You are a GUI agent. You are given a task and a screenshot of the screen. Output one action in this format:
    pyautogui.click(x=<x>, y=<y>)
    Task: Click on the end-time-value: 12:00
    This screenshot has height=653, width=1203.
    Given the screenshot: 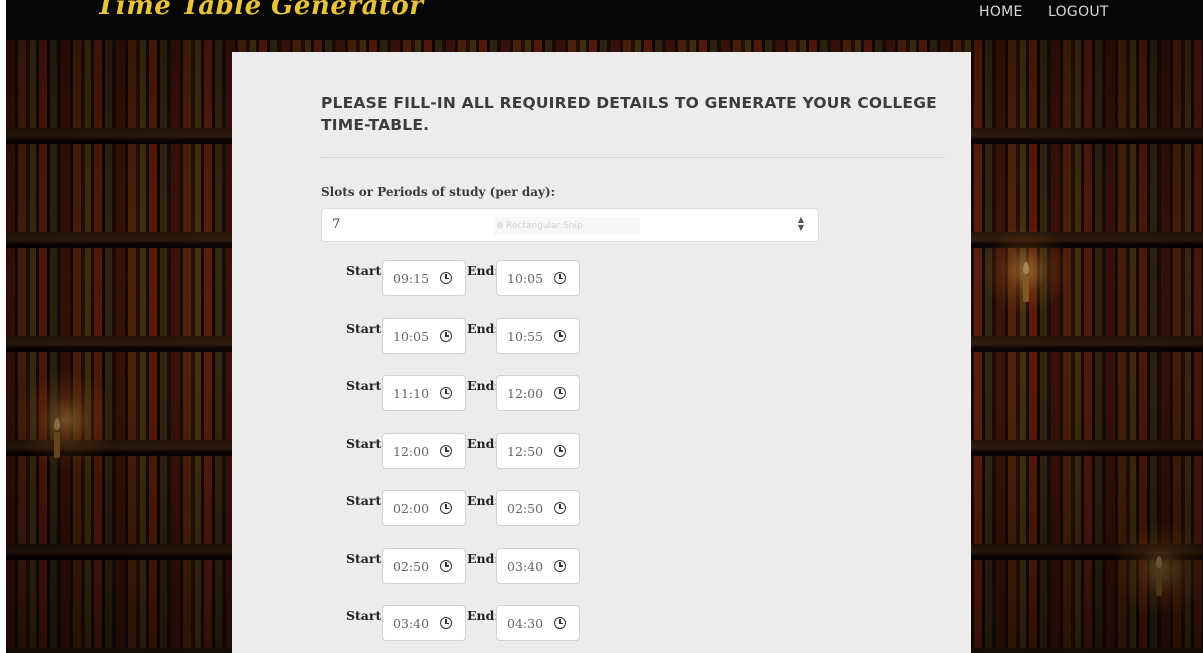 What is the action you would take?
    pyautogui.click(x=525, y=393)
    